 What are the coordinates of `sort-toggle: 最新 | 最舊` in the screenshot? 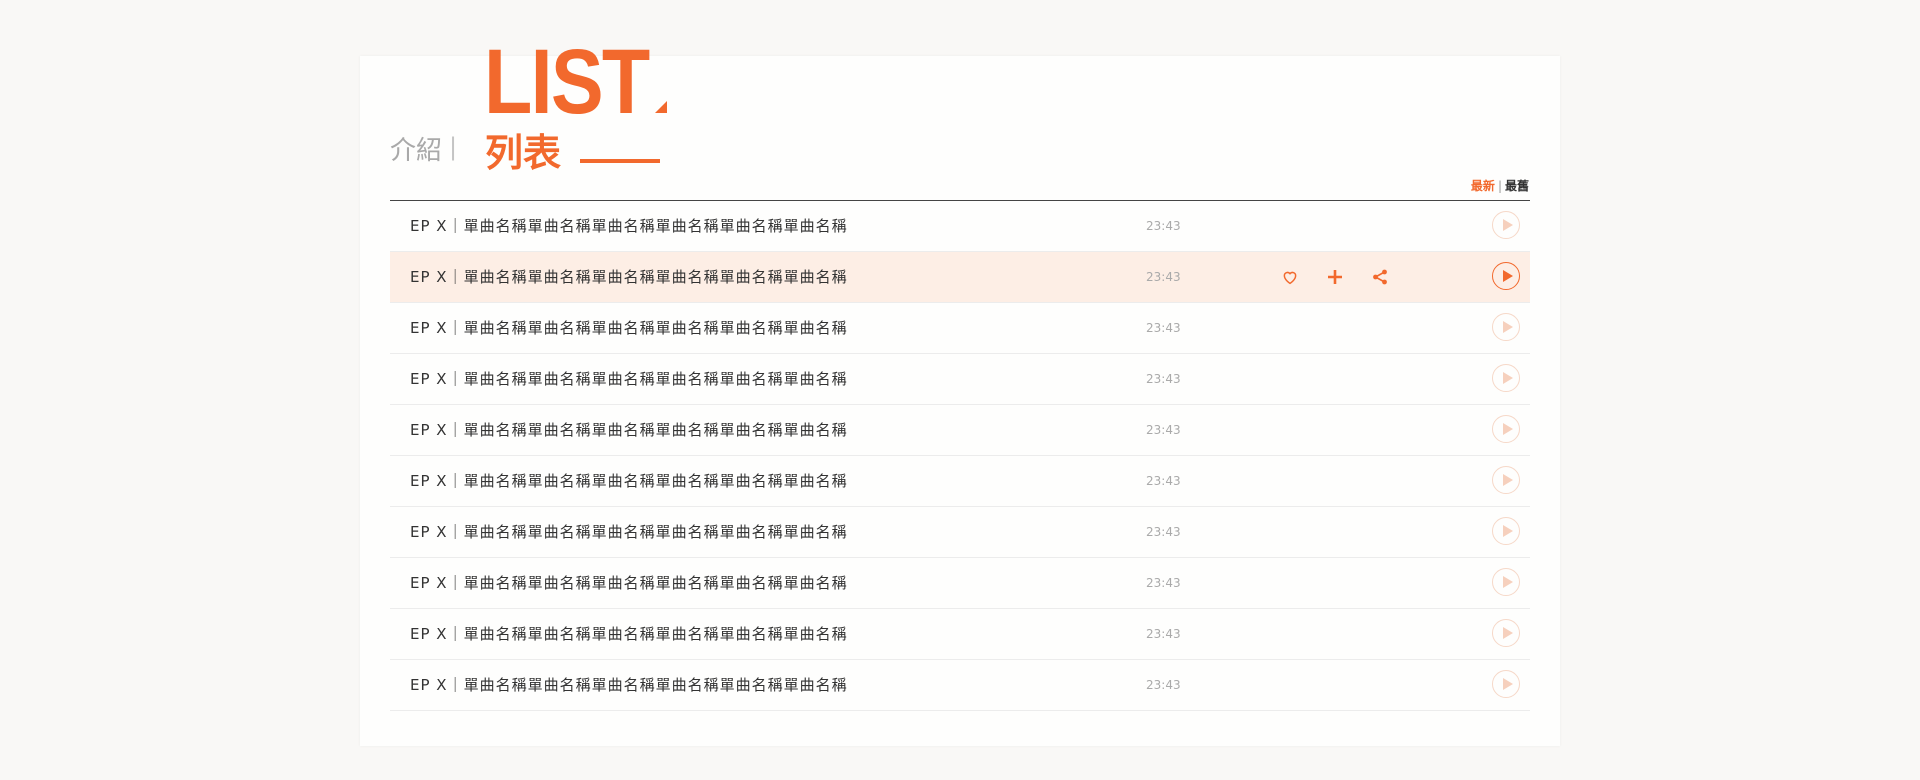 It's located at (1500, 185).